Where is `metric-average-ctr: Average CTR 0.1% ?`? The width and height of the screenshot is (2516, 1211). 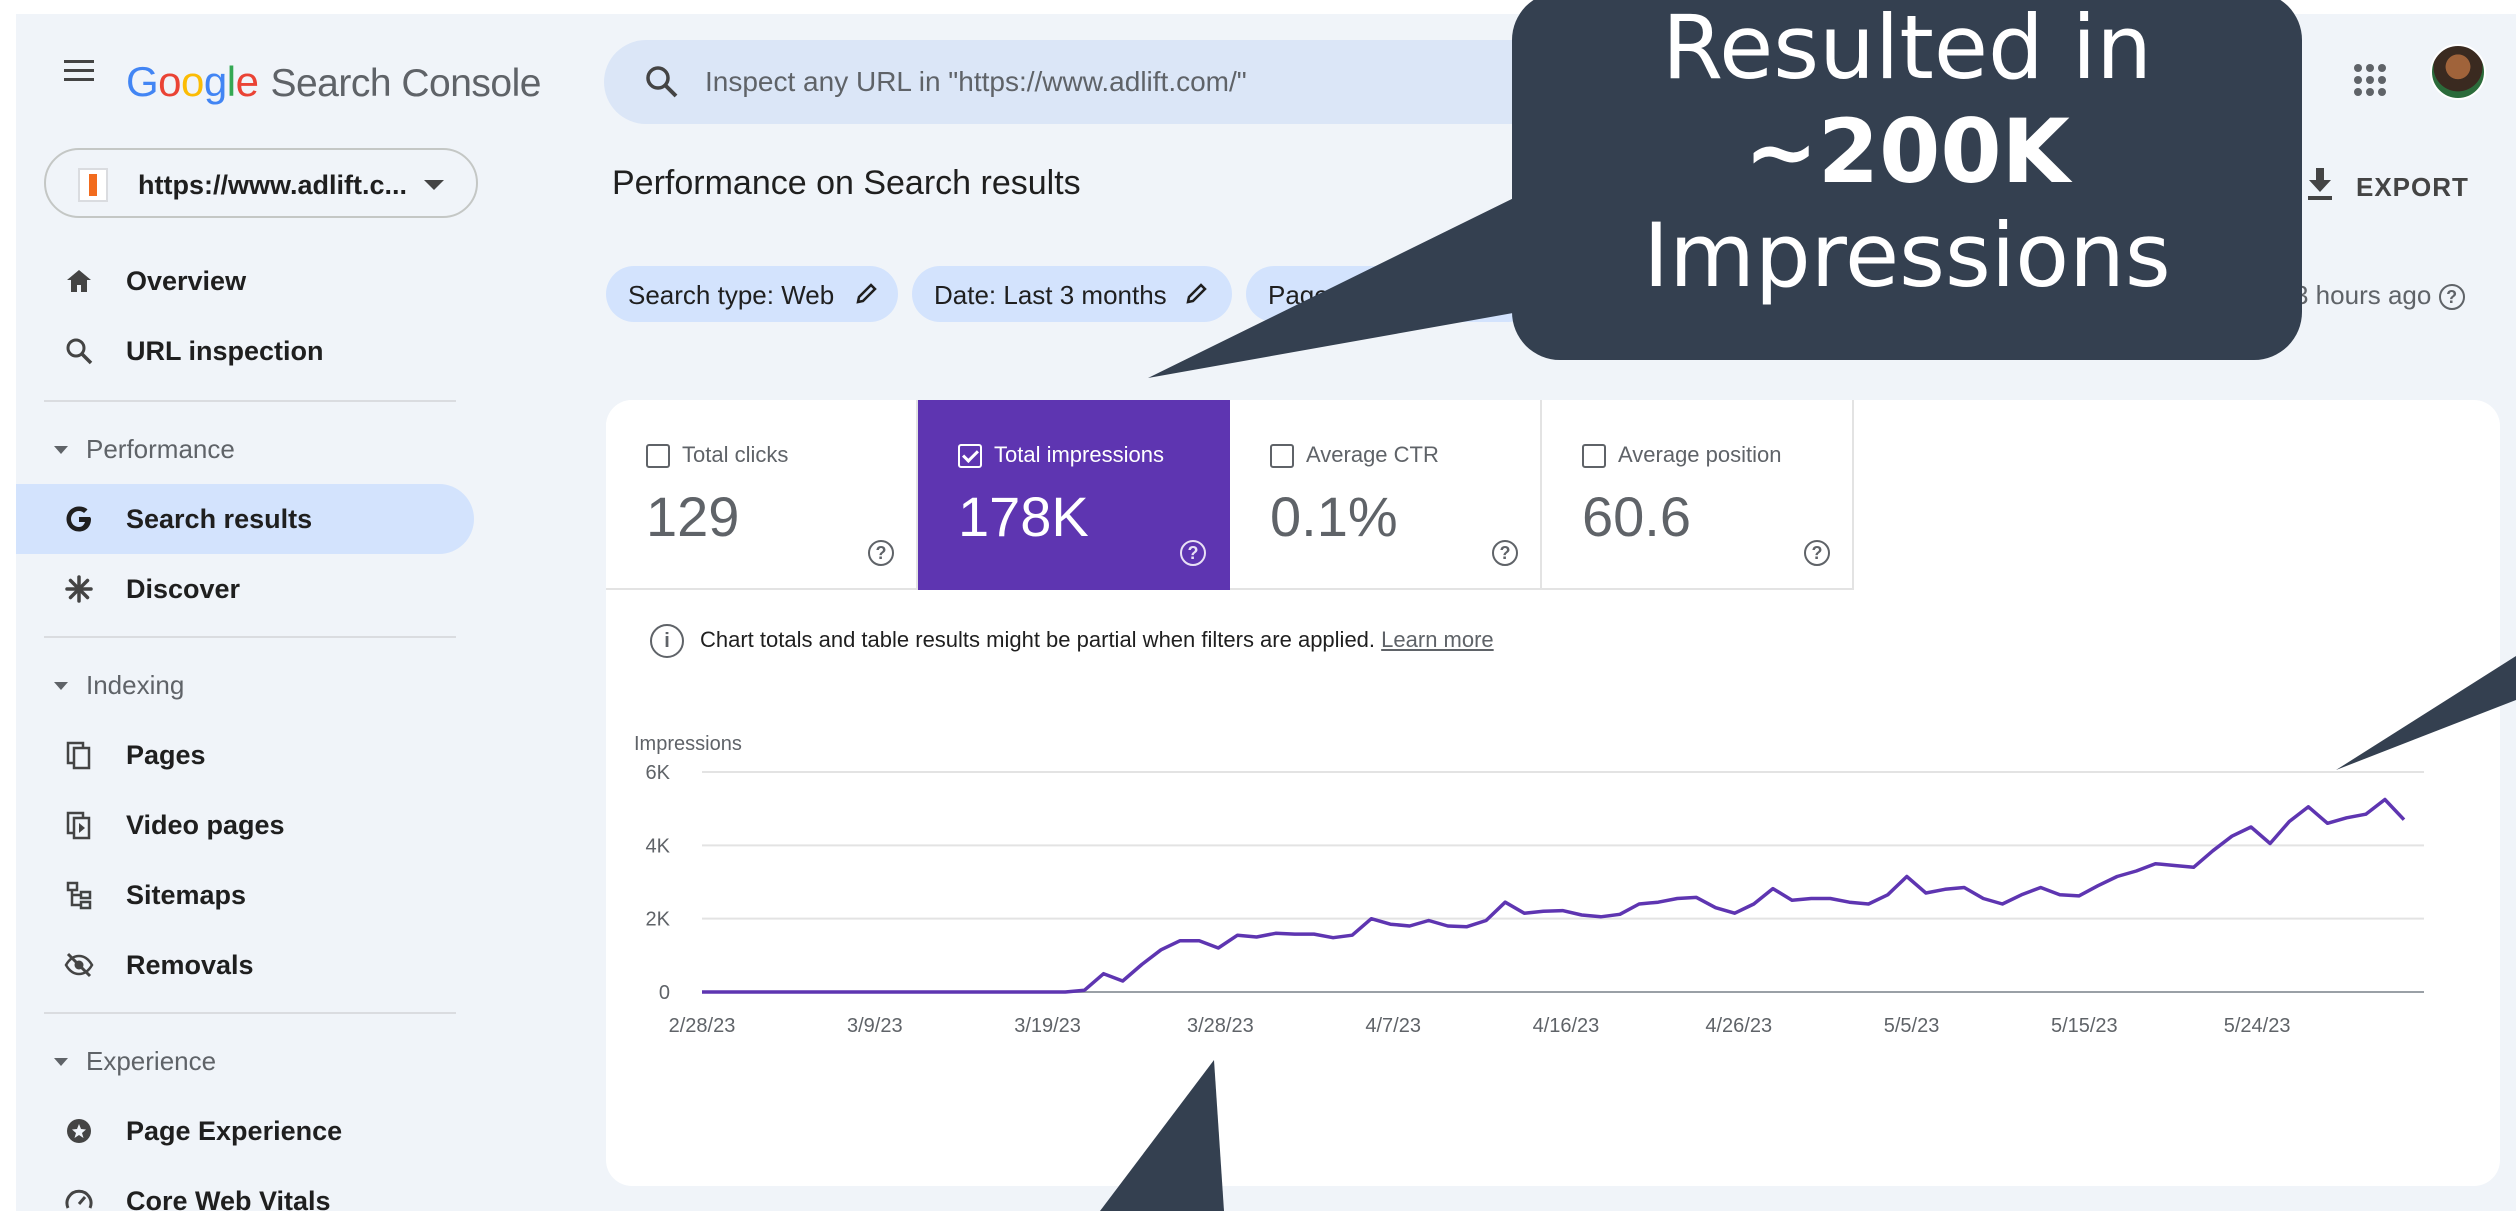
metric-average-ctr: Average CTR 0.1% ? is located at coordinates (1386, 495).